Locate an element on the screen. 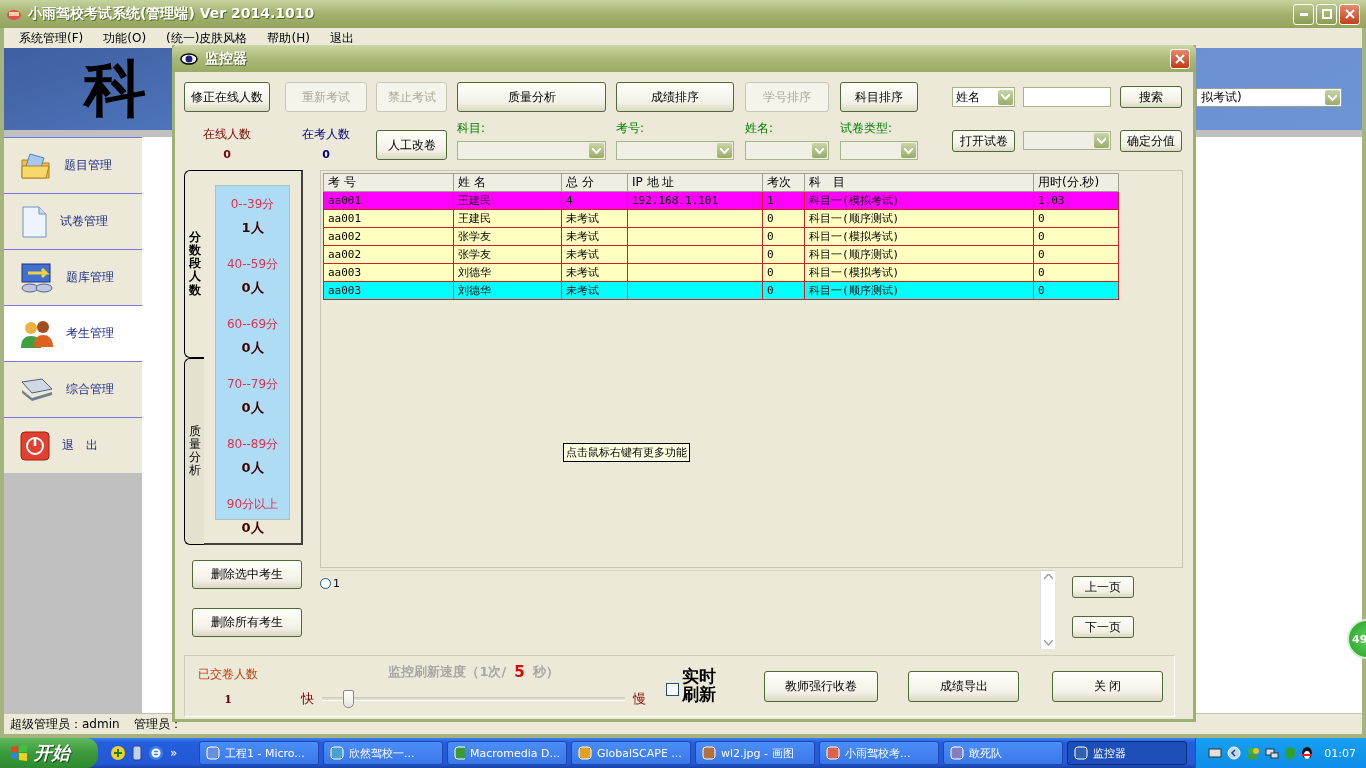 This screenshot has width=1366, height=768. score-range: 70--79分 is located at coordinates (252, 384).